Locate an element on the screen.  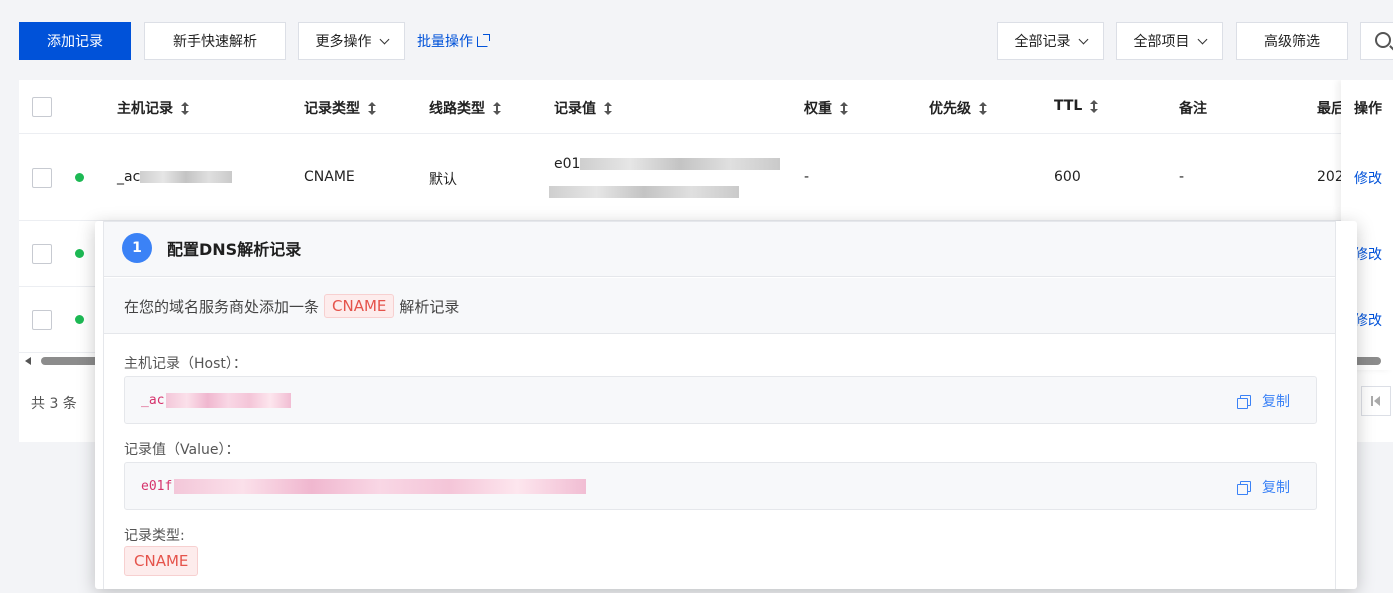
step-badge: 1 is located at coordinates (137, 248).